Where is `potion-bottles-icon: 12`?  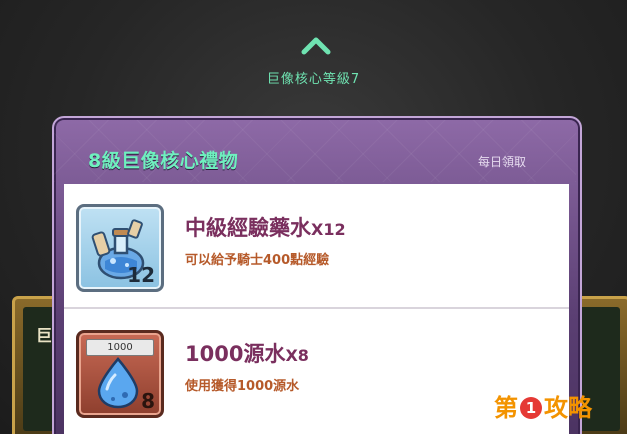
potion-bottles-icon: 12 is located at coordinates (120, 248).